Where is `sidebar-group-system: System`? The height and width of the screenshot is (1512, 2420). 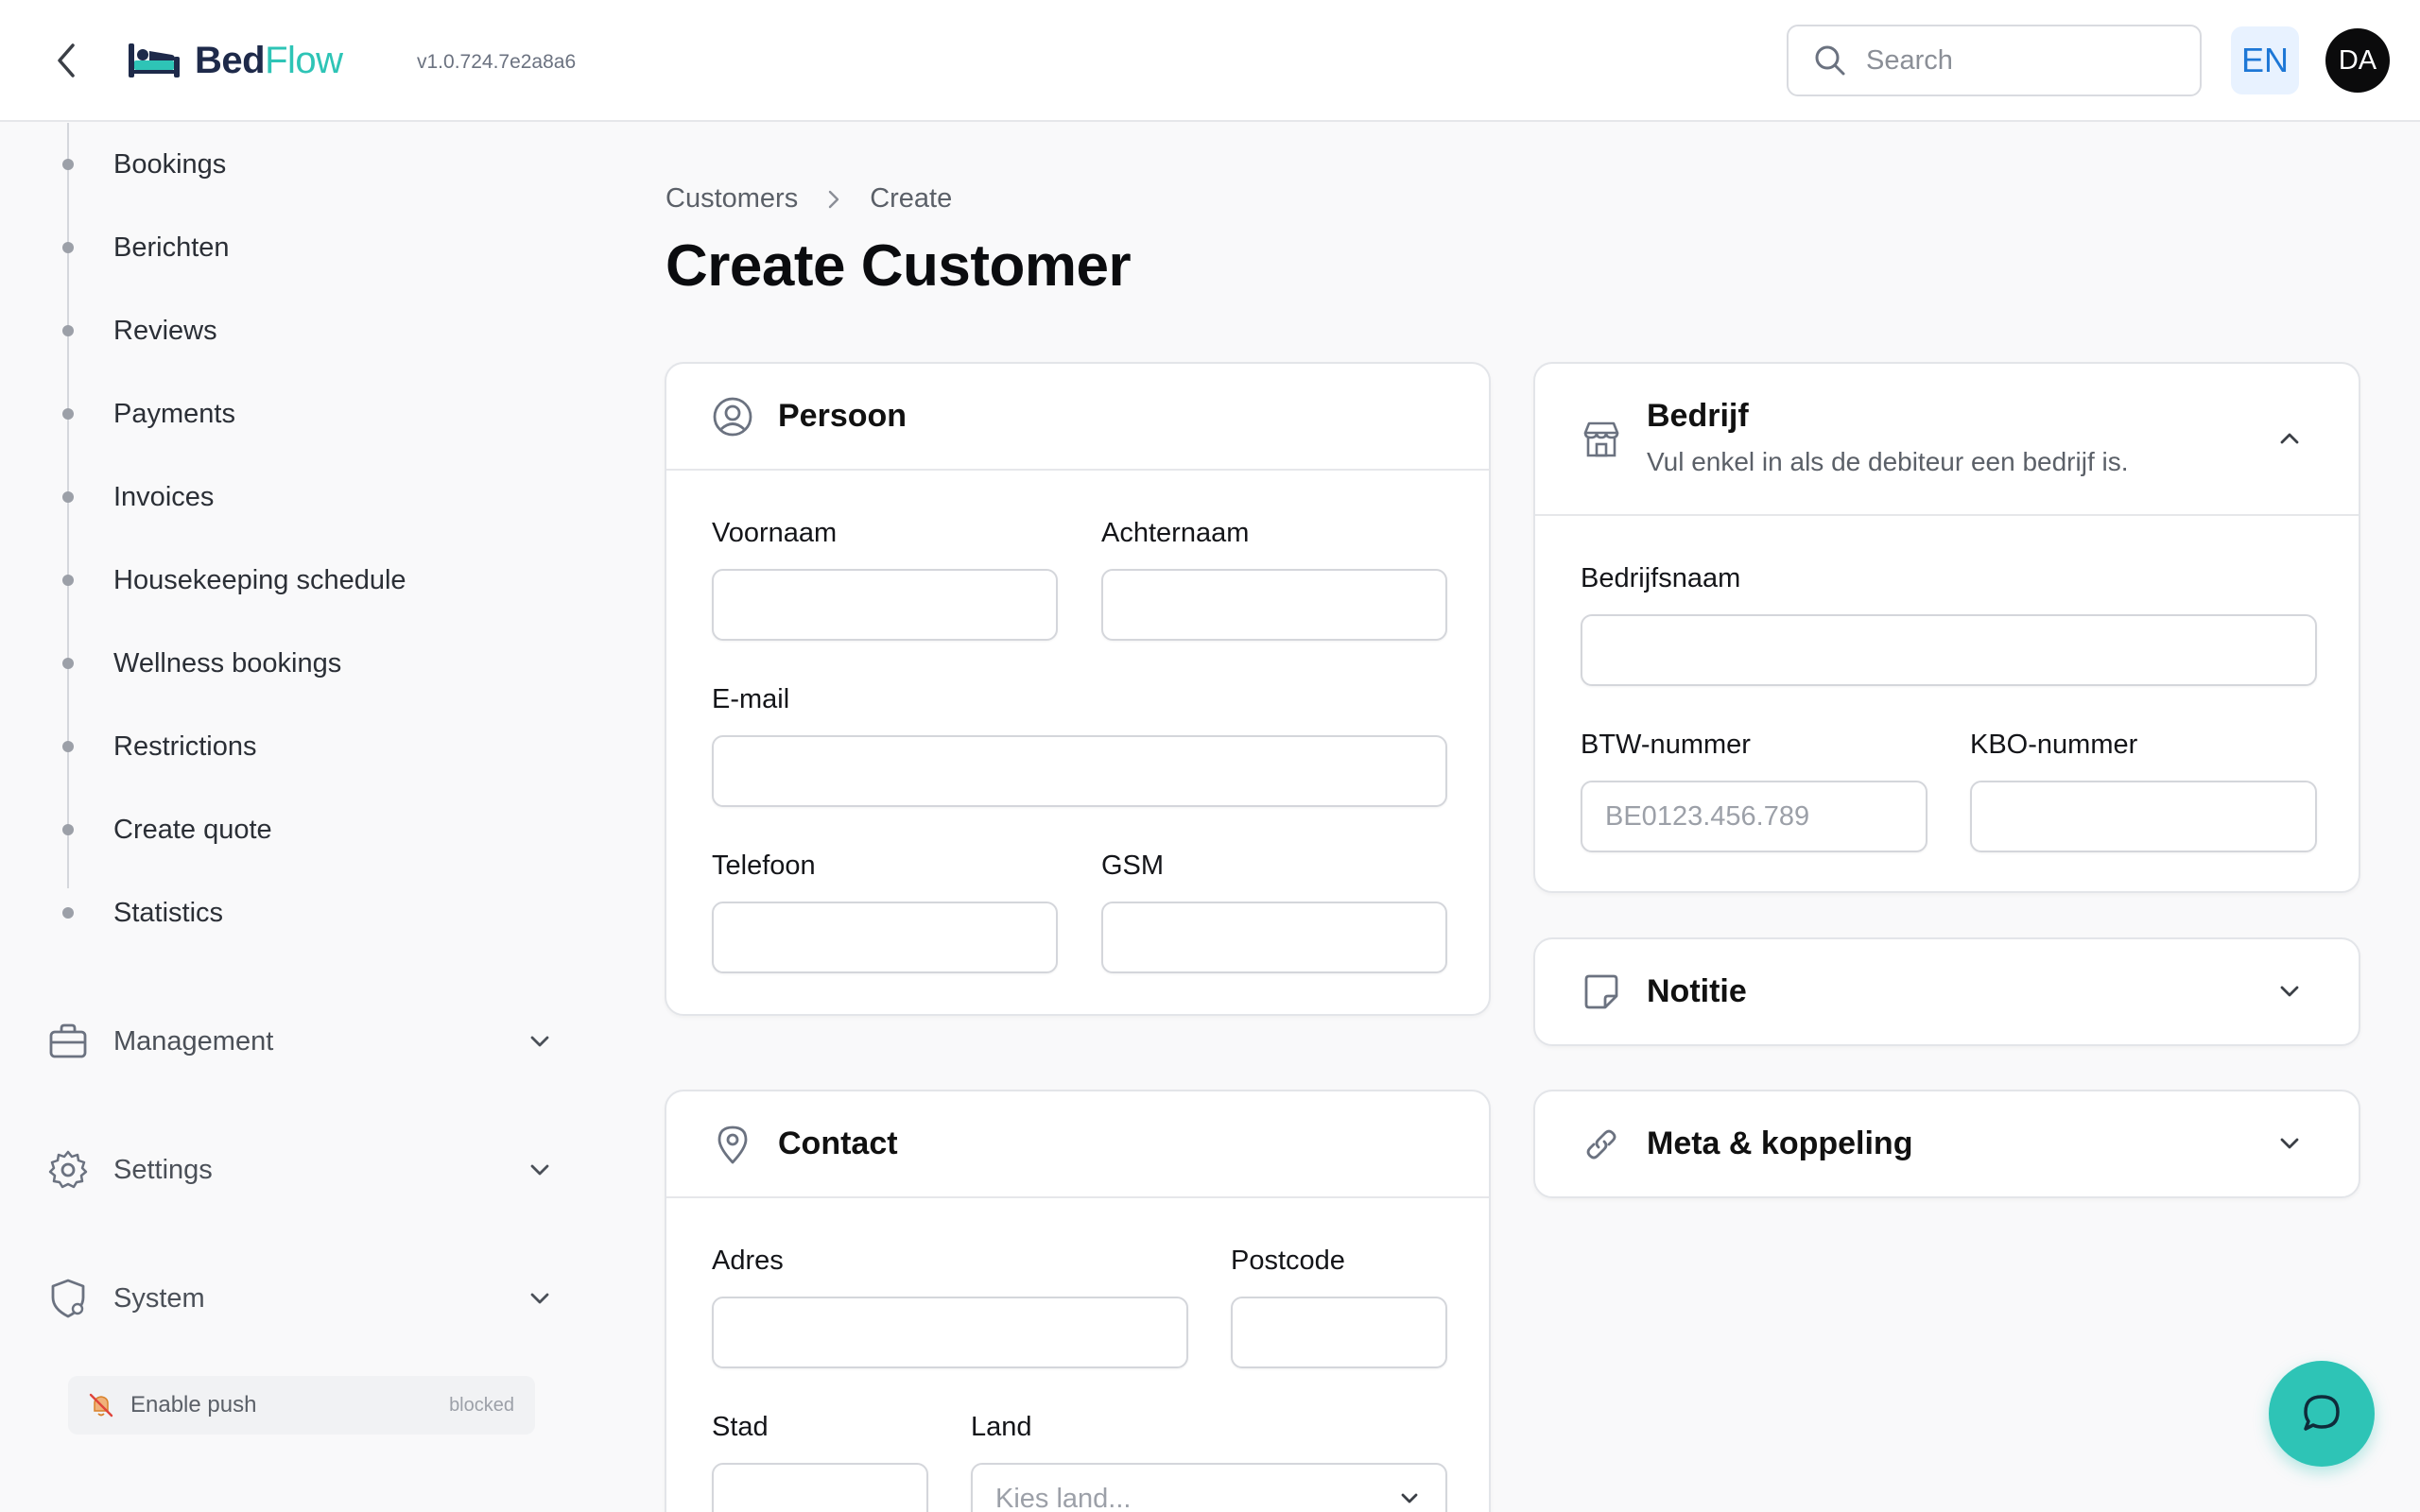
sidebar-group-system: System is located at coordinates (283, 1298).